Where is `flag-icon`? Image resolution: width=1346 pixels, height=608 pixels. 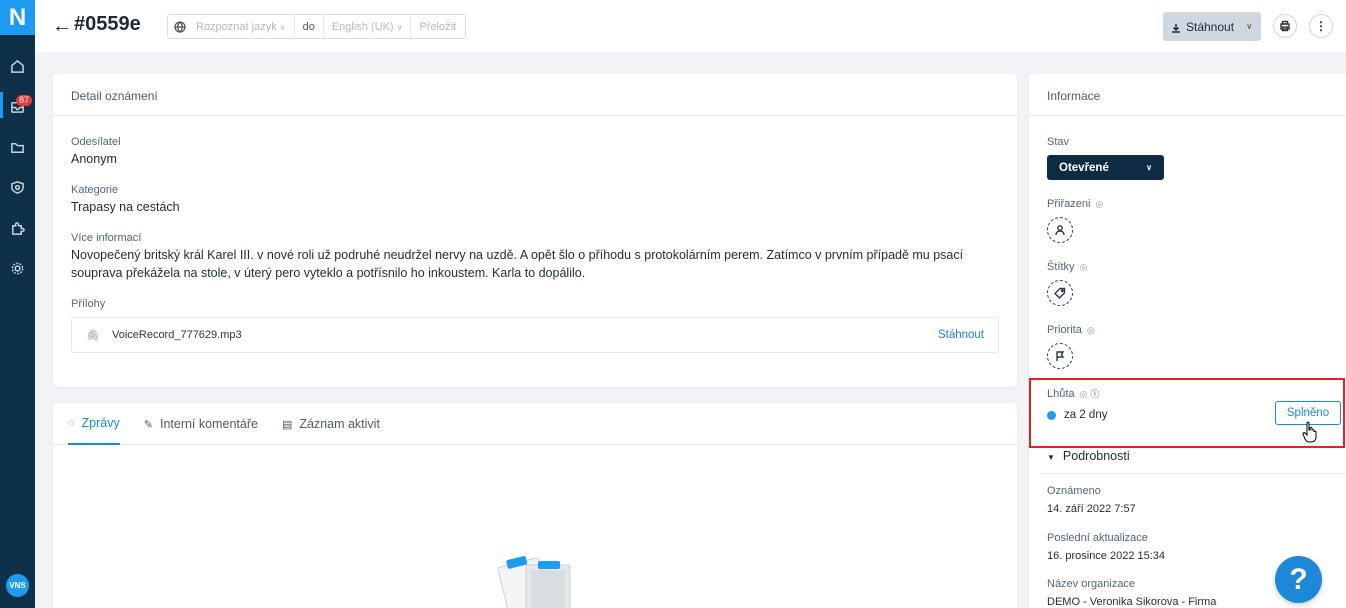
flag-icon is located at coordinates (1060, 356).